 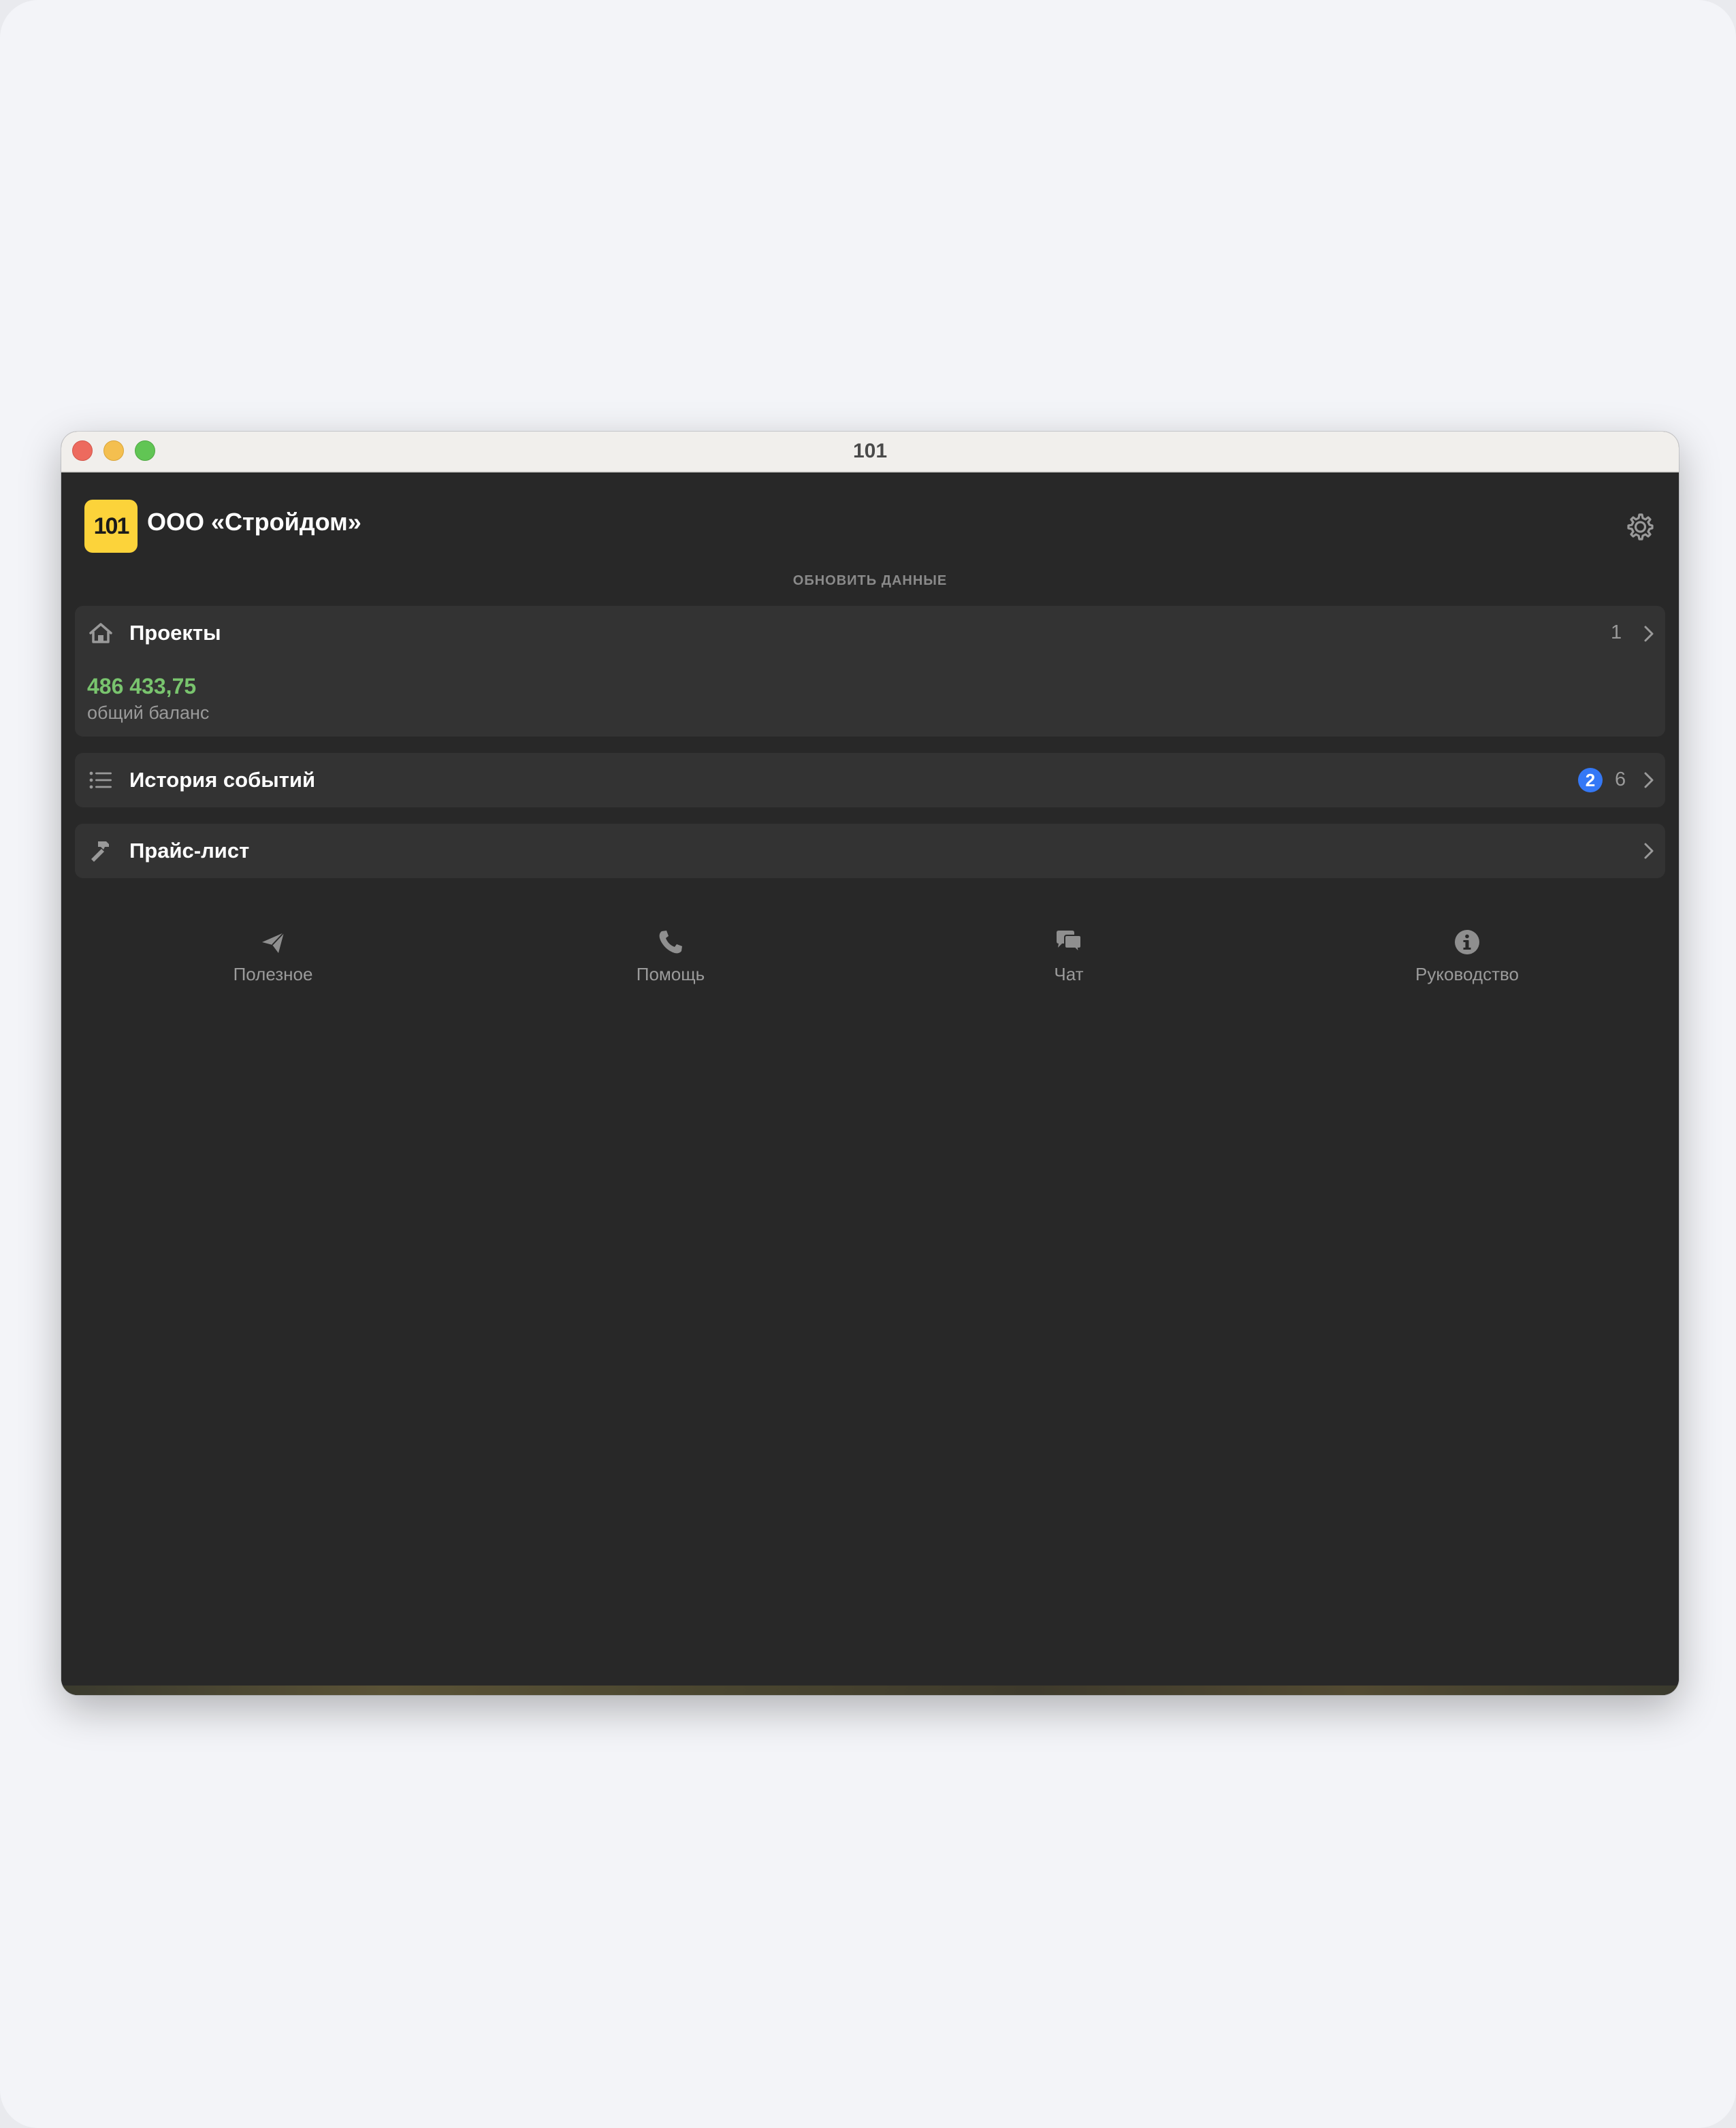 What do you see at coordinates (100, 780) in the screenshot?
I see `list-icon` at bounding box center [100, 780].